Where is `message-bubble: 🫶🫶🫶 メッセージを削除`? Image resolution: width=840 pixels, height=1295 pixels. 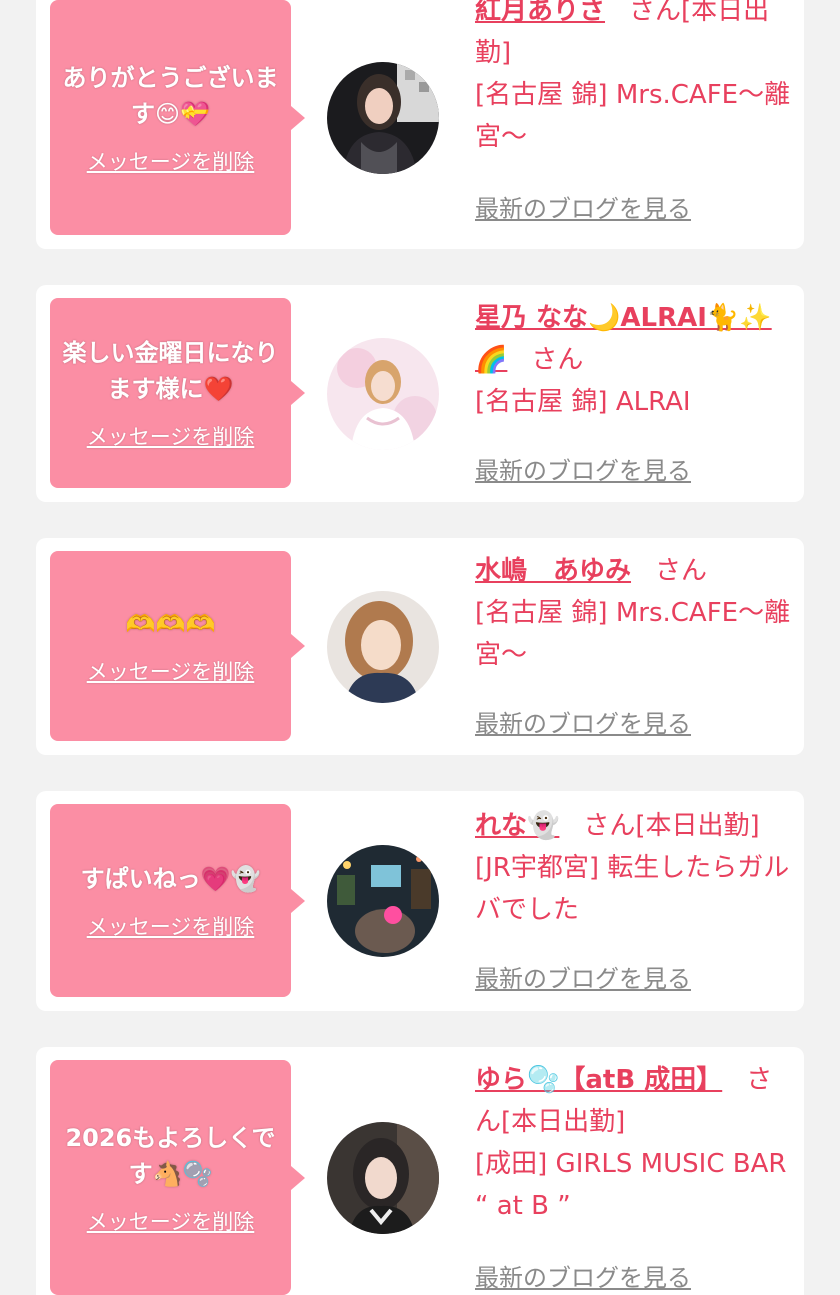
message-bubble: 🫶🫶🫶 メッセージを削除 is located at coordinates (177, 646).